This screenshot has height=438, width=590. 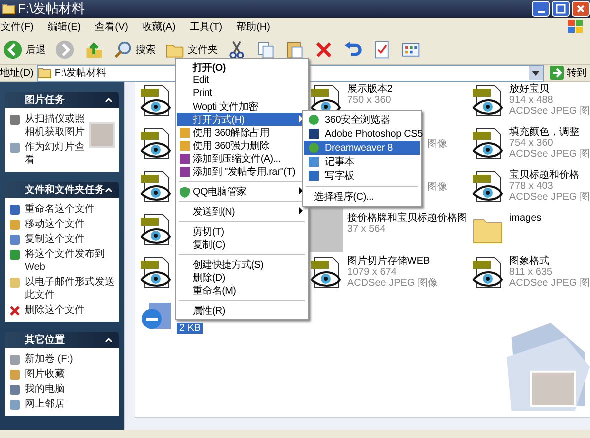 I want to click on file-detail: 778 x 403, so click(x=531, y=186).